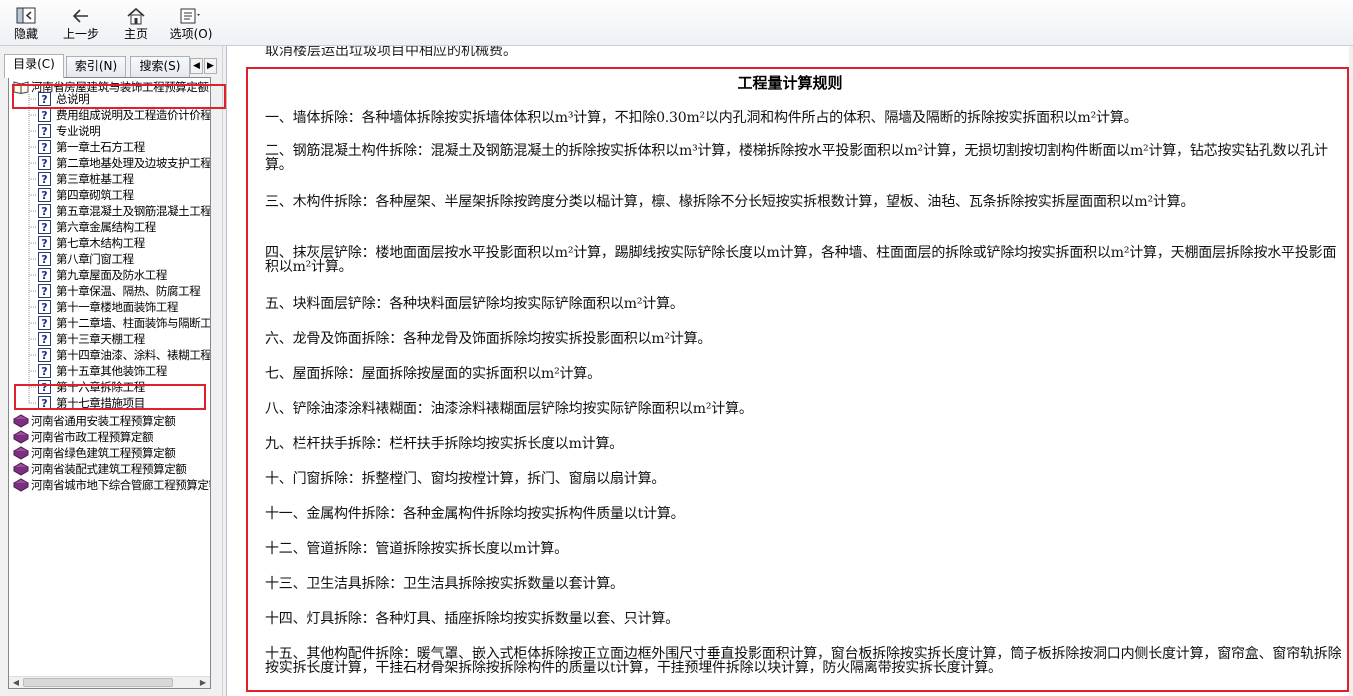  I want to click on content-vertical-scrollbar, so click(1351, 371).